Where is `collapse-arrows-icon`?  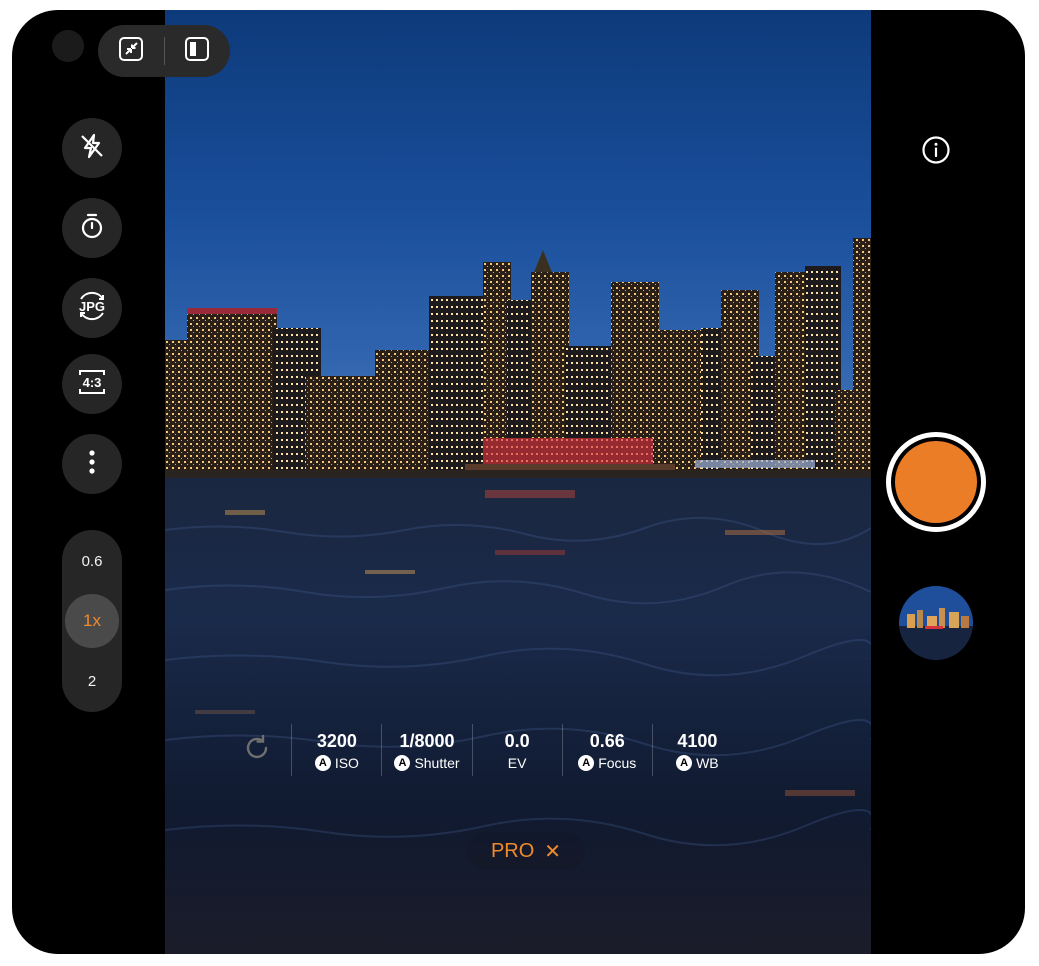 collapse-arrows-icon is located at coordinates (131, 51).